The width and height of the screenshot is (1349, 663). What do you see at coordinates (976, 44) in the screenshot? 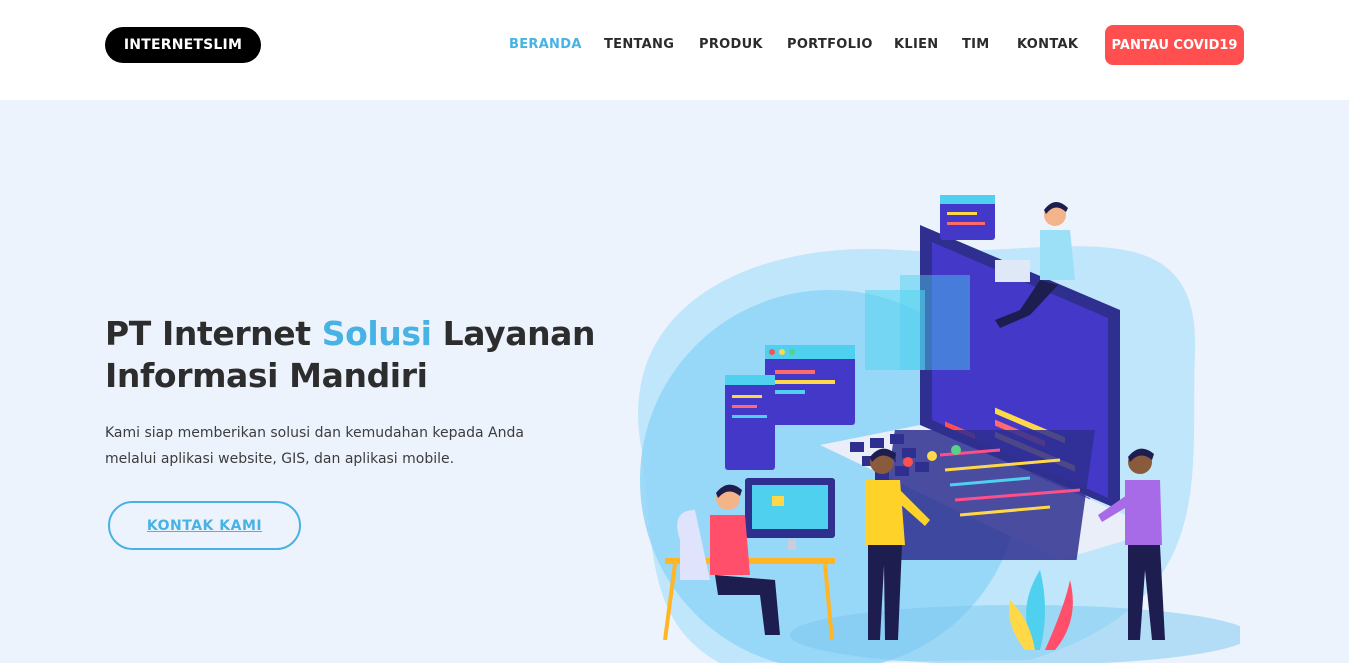
I see `nav-item-tim: TIM` at bounding box center [976, 44].